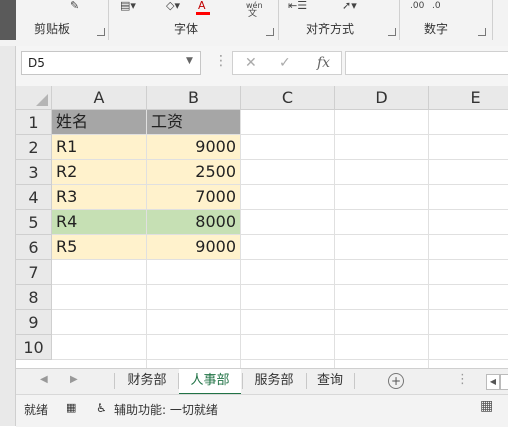  I want to click on cell-b1: 工资, so click(194, 122).